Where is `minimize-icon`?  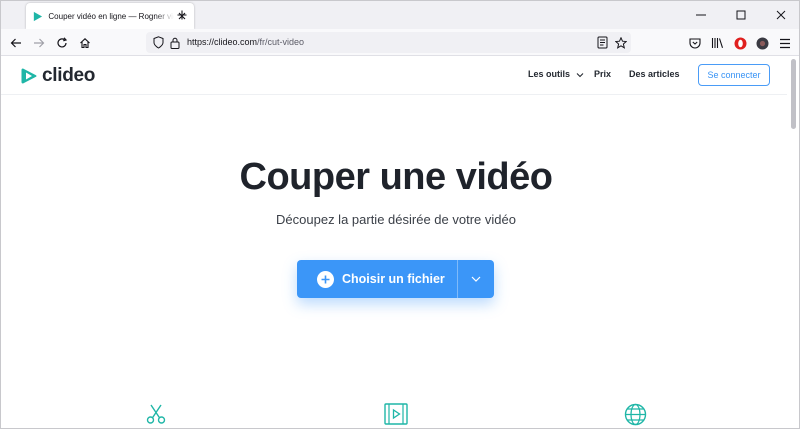
minimize-icon is located at coordinates (701, 15).